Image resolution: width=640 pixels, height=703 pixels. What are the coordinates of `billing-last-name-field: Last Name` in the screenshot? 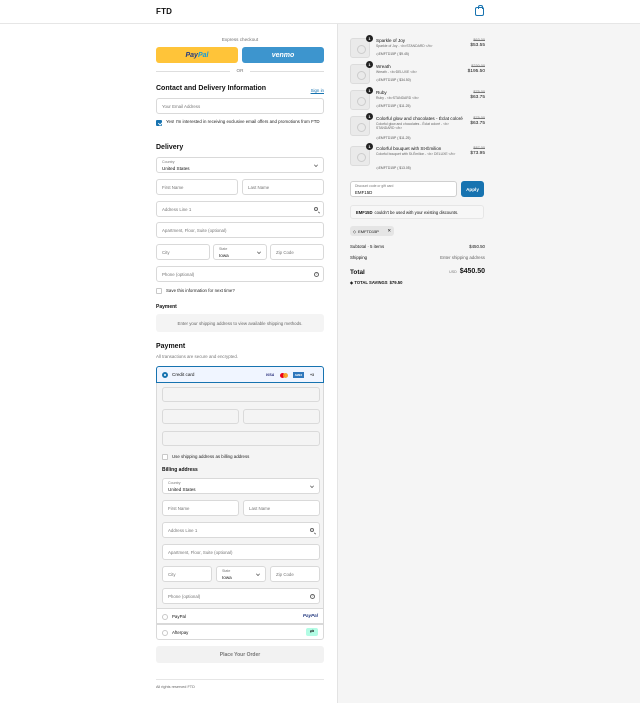 It's located at (281, 508).